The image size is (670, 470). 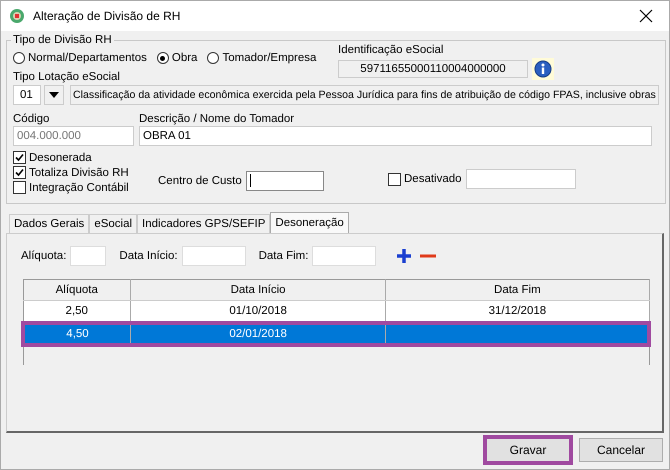 What do you see at coordinates (80, 58) in the screenshot?
I see `radio-option: Normal/Departamentos` at bounding box center [80, 58].